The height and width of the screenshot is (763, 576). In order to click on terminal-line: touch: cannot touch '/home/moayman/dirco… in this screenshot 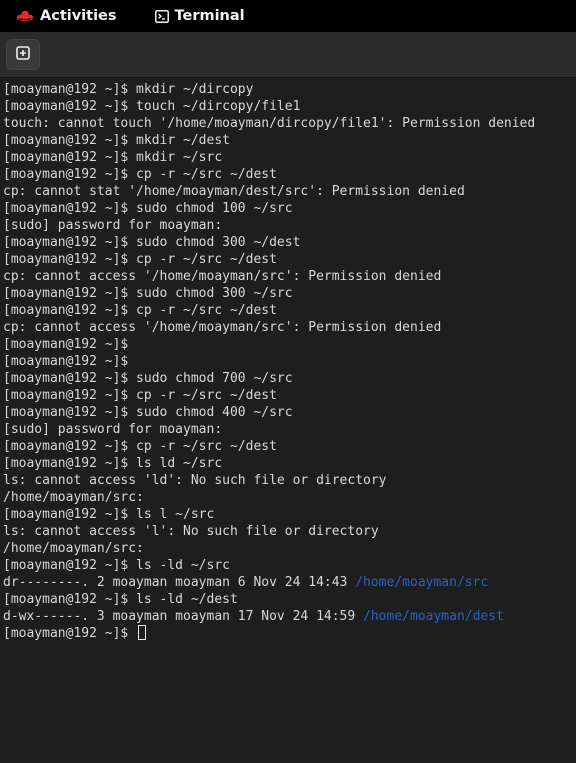, I will do `click(289, 123)`.